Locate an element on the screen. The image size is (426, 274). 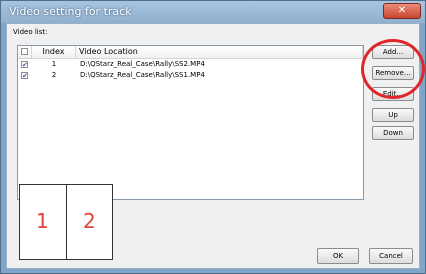
list-header: Index Video Location is located at coordinates (190, 52).